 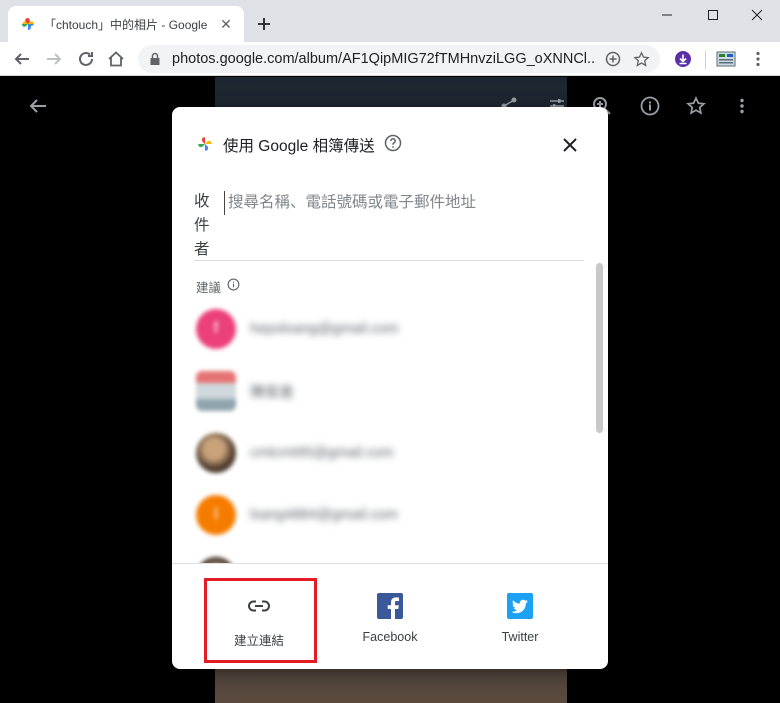 I want to click on tab-close-icon: ✕, so click(x=226, y=24).